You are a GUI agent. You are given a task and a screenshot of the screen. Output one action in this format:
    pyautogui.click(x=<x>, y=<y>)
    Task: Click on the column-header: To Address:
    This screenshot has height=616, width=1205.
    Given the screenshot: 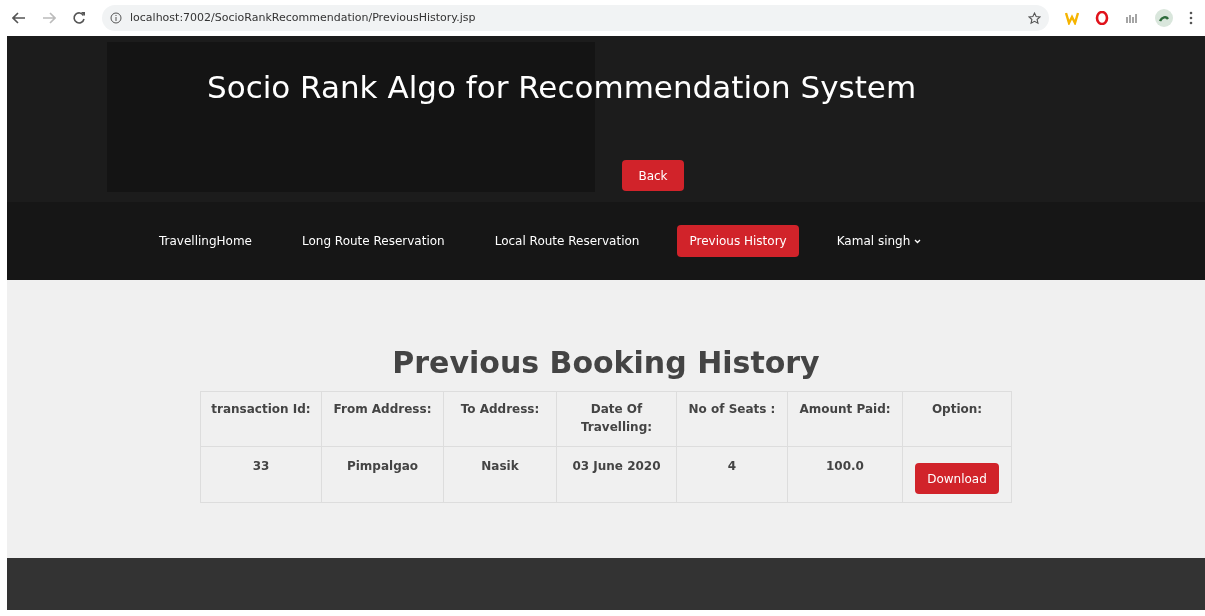 What is the action you would take?
    pyautogui.click(x=500, y=419)
    